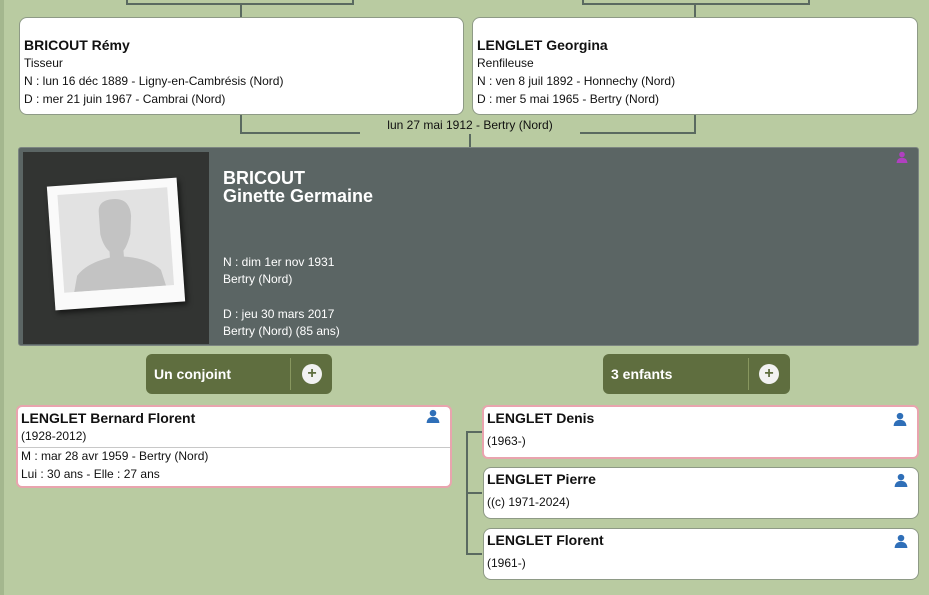 This screenshot has height=595, width=929. Describe the element at coordinates (769, 374) in the screenshot. I see `add-child-button: +` at that location.